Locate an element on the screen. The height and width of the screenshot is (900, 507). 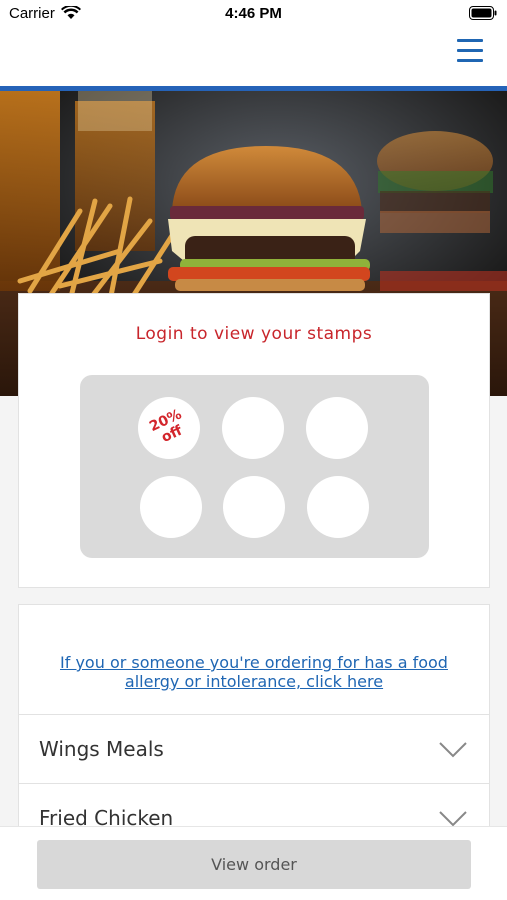
battery-icon is located at coordinates (483, 13).